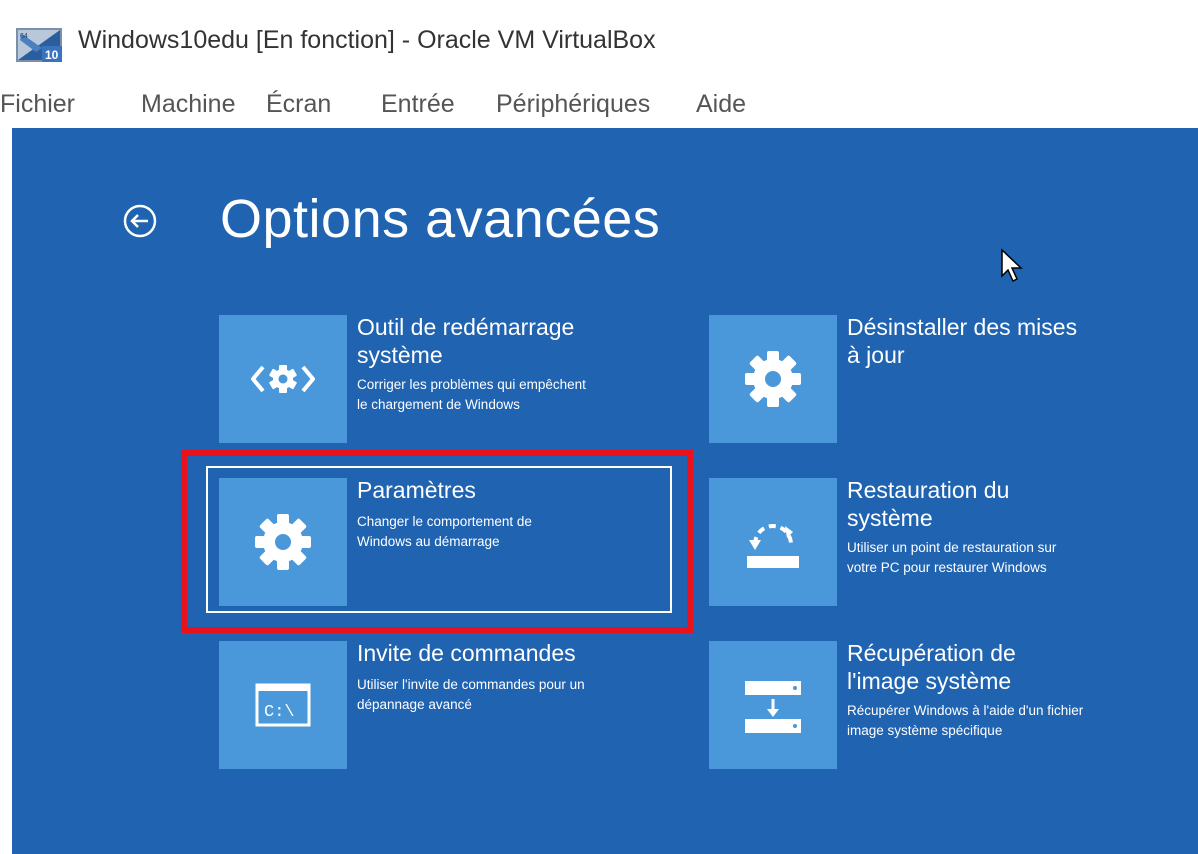  Describe the element at coordinates (418, 104) in the screenshot. I see `menu-entree: Entrée` at that location.